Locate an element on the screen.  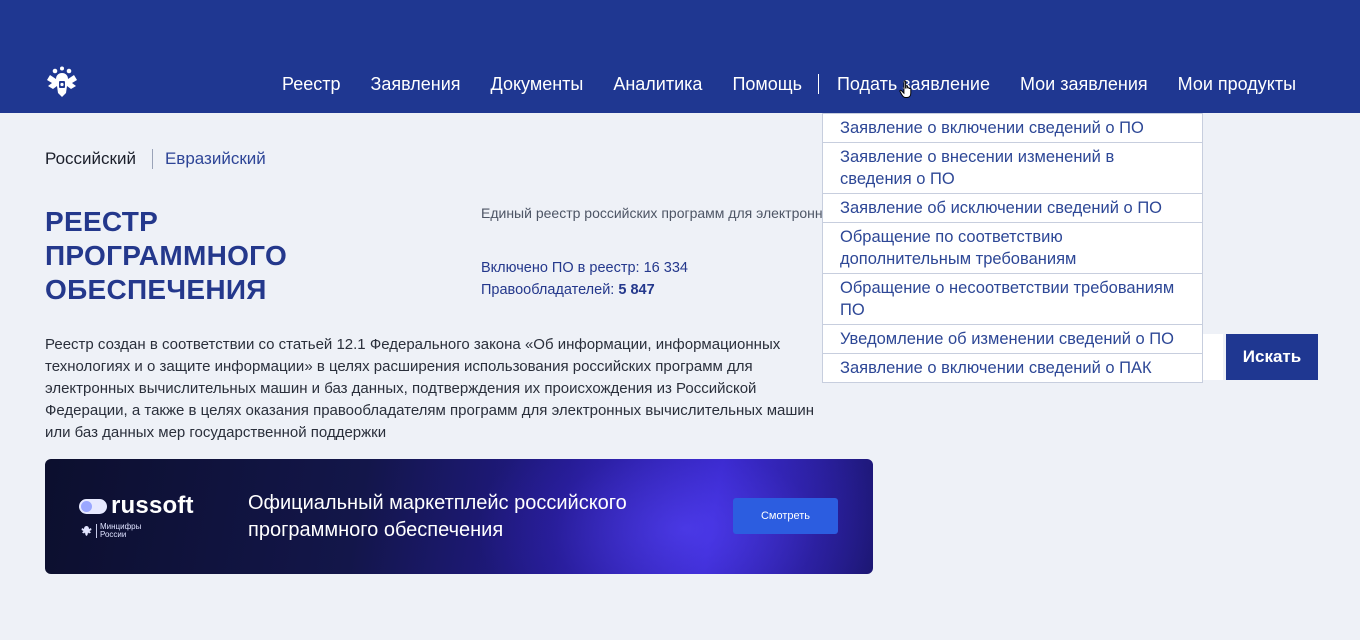
stat-holders: Правообладателей: 5 847 is located at coordinates (584, 290).